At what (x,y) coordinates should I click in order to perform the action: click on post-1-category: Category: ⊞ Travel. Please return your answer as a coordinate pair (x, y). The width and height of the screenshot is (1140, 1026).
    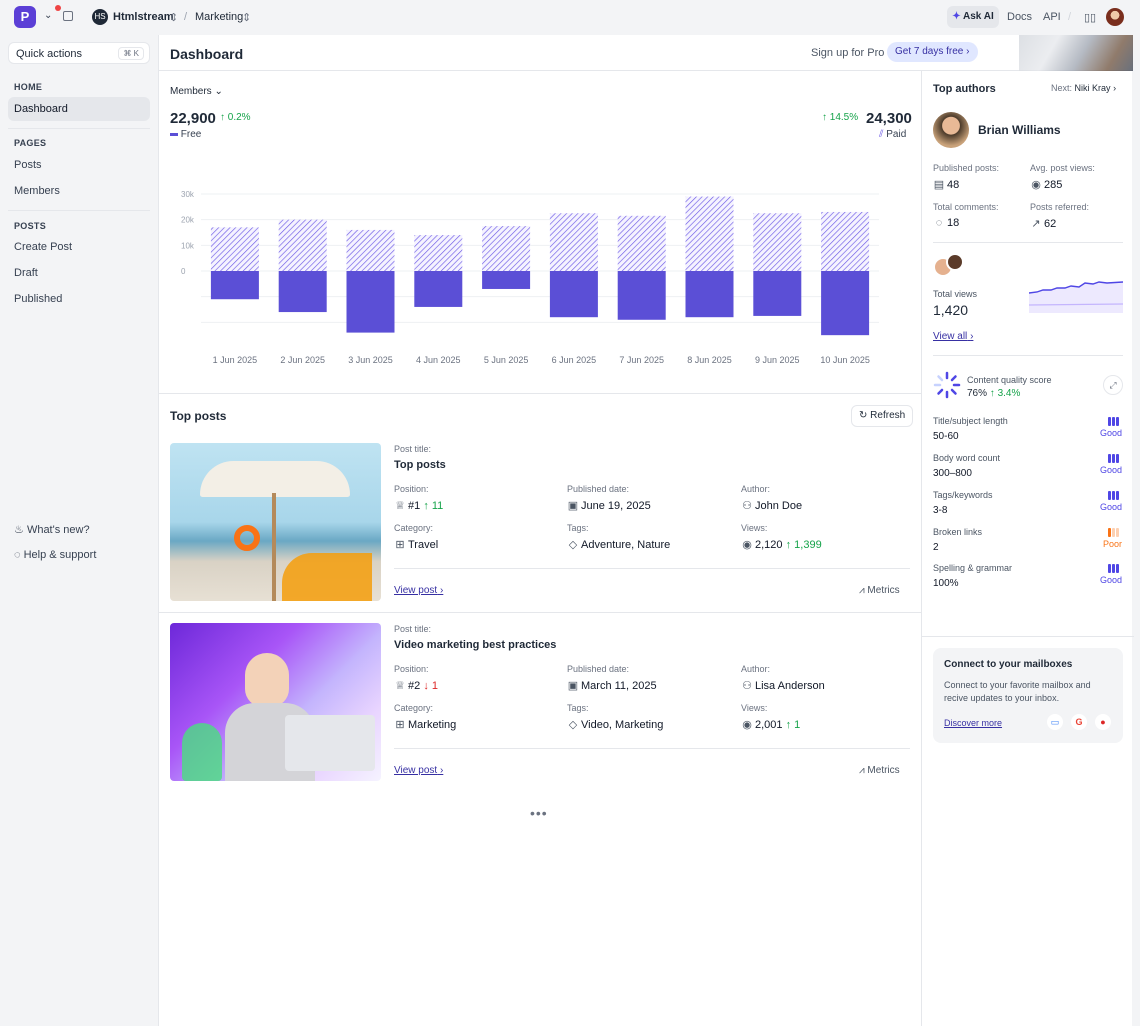
    Looking at the image, I should click on (416, 537).